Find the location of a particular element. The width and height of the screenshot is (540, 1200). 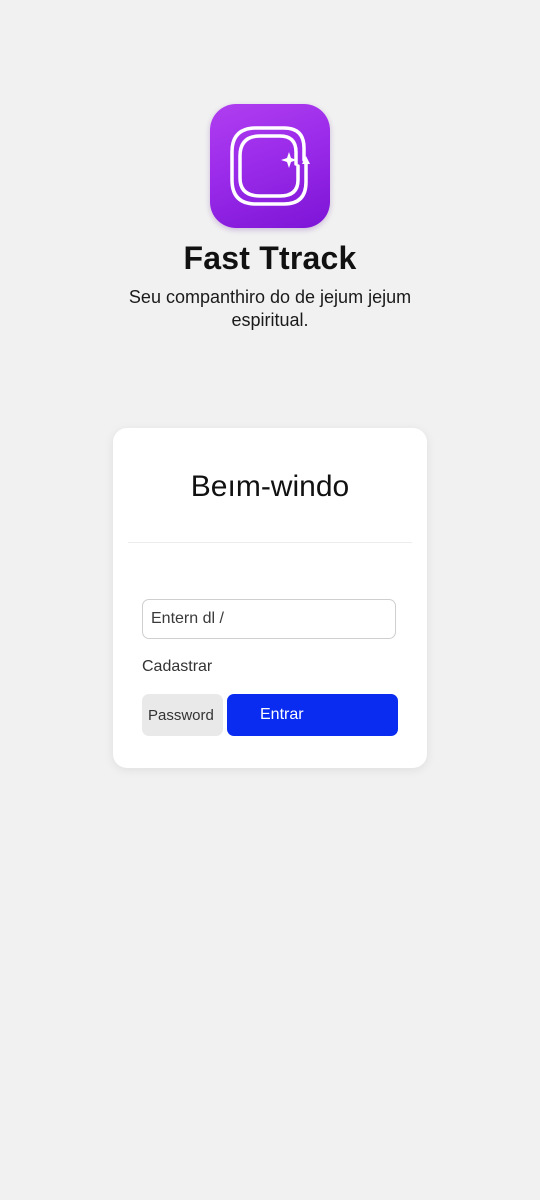

divider is located at coordinates (270, 542).